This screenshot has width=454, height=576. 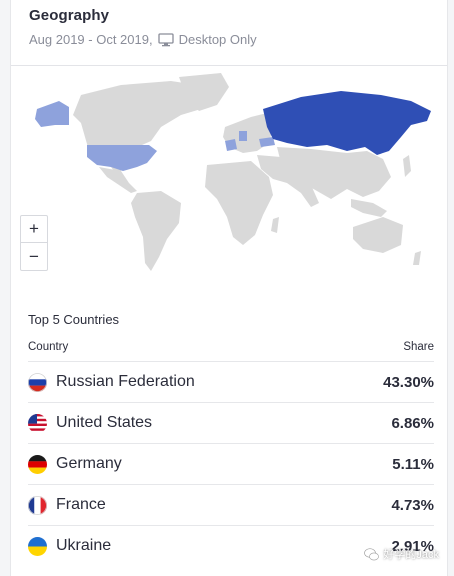 I want to click on map-new-zealand, so click(x=417, y=258).